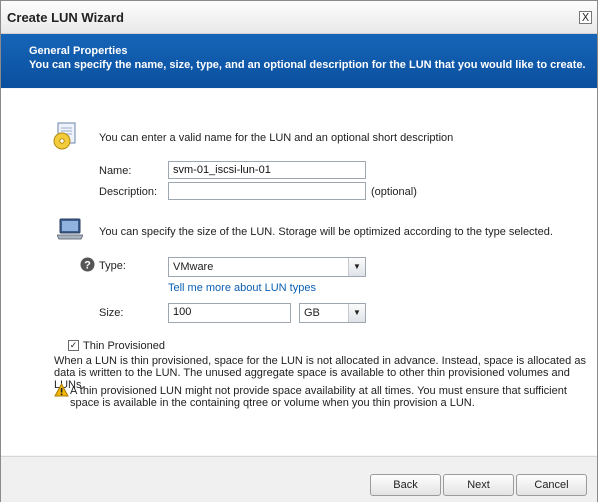 The image size is (598, 502). Describe the element at coordinates (222, 170) in the screenshot. I see `name-input-value: svm-01_iscsi-lun-01` at that location.